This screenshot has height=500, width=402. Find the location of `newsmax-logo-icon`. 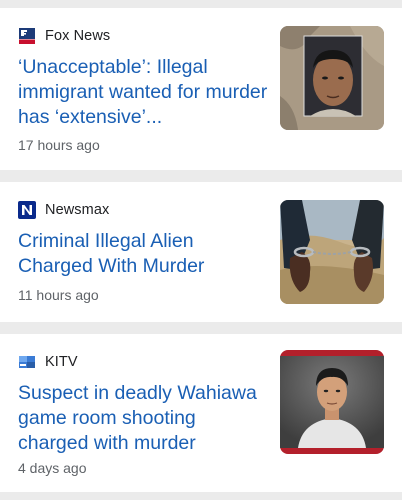

newsmax-logo-icon is located at coordinates (27, 210).